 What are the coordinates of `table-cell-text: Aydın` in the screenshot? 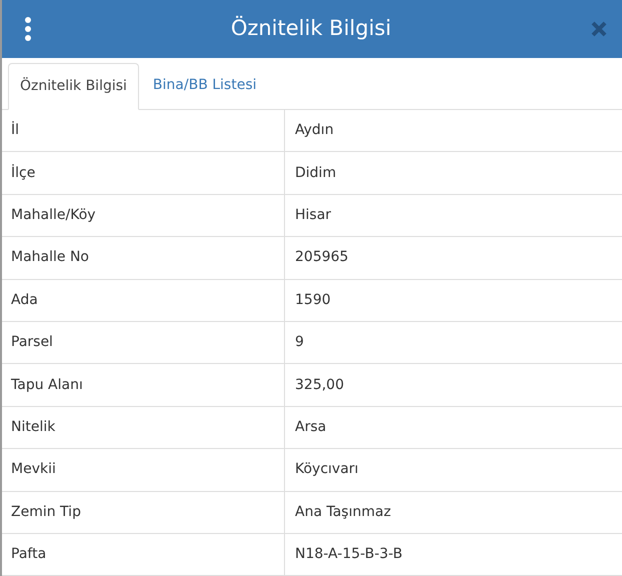 It's located at (314, 130).